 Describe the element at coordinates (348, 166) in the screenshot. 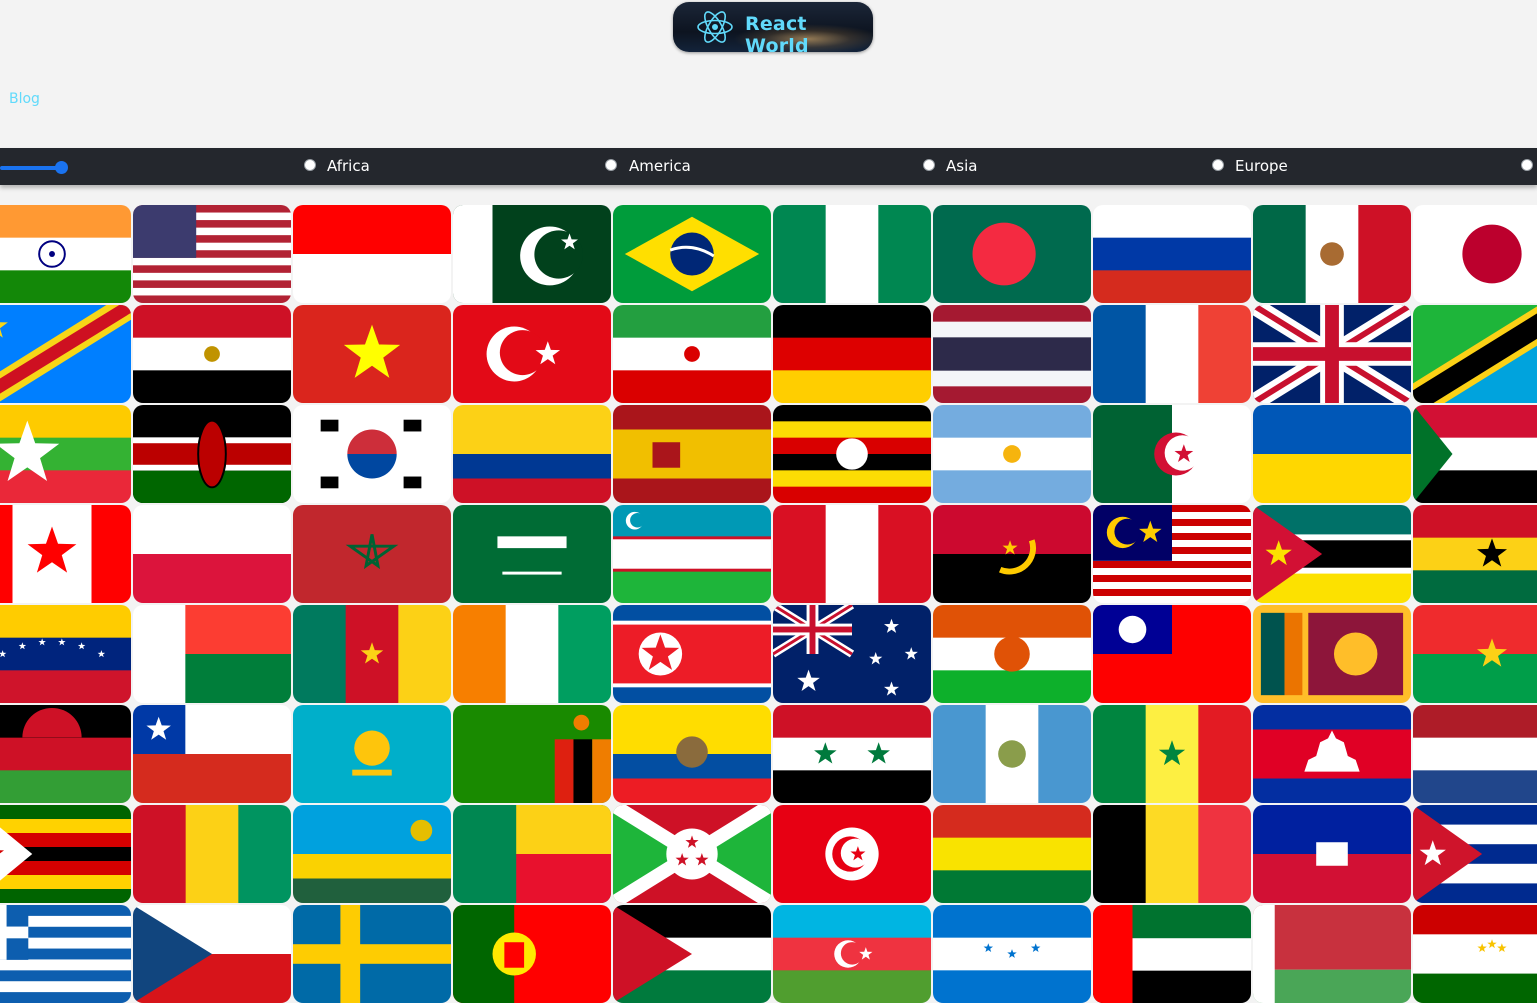

I see `radio-label-africa: Africa` at that location.